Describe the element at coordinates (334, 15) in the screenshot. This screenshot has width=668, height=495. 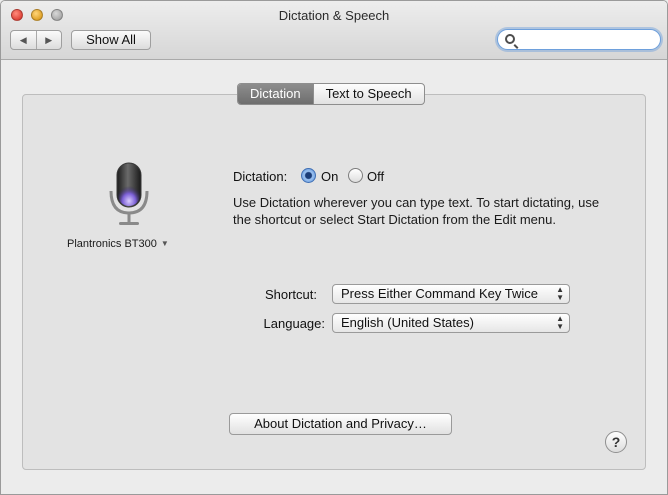
I see `window-title: Dictation & Speech` at that location.